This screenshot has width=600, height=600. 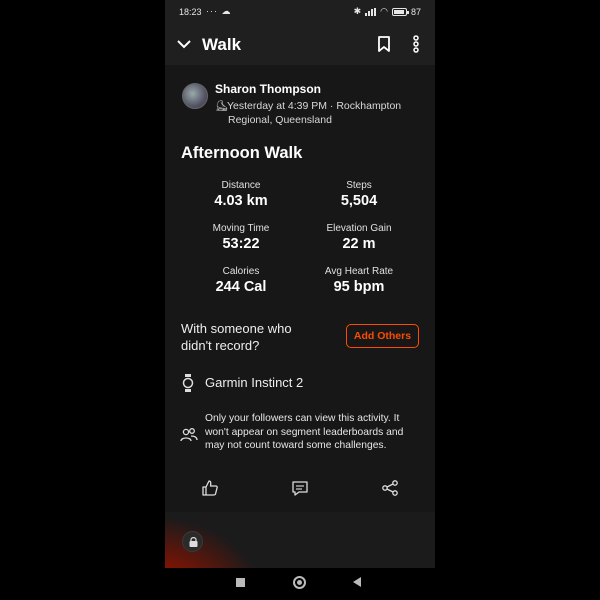 I want to click on comment-icon, so click(x=300, y=488).